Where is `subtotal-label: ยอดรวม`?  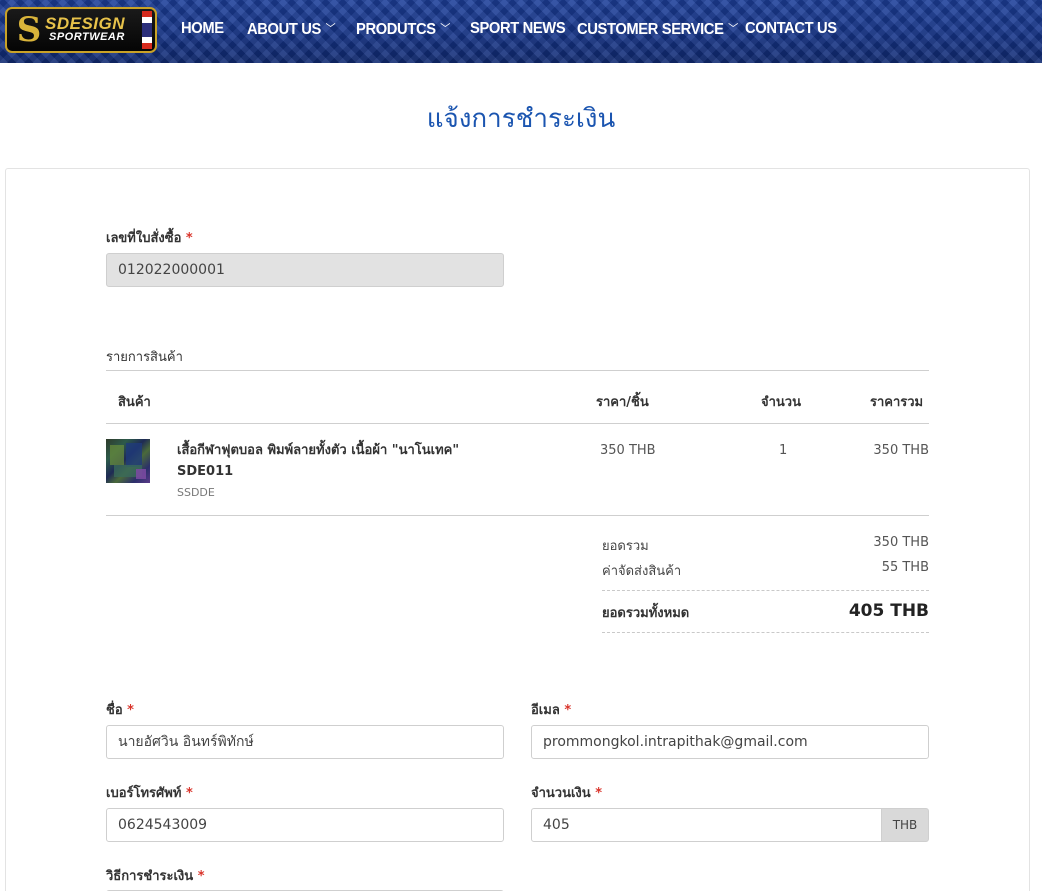
subtotal-label: ยอดรวม is located at coordinates (625, 546).